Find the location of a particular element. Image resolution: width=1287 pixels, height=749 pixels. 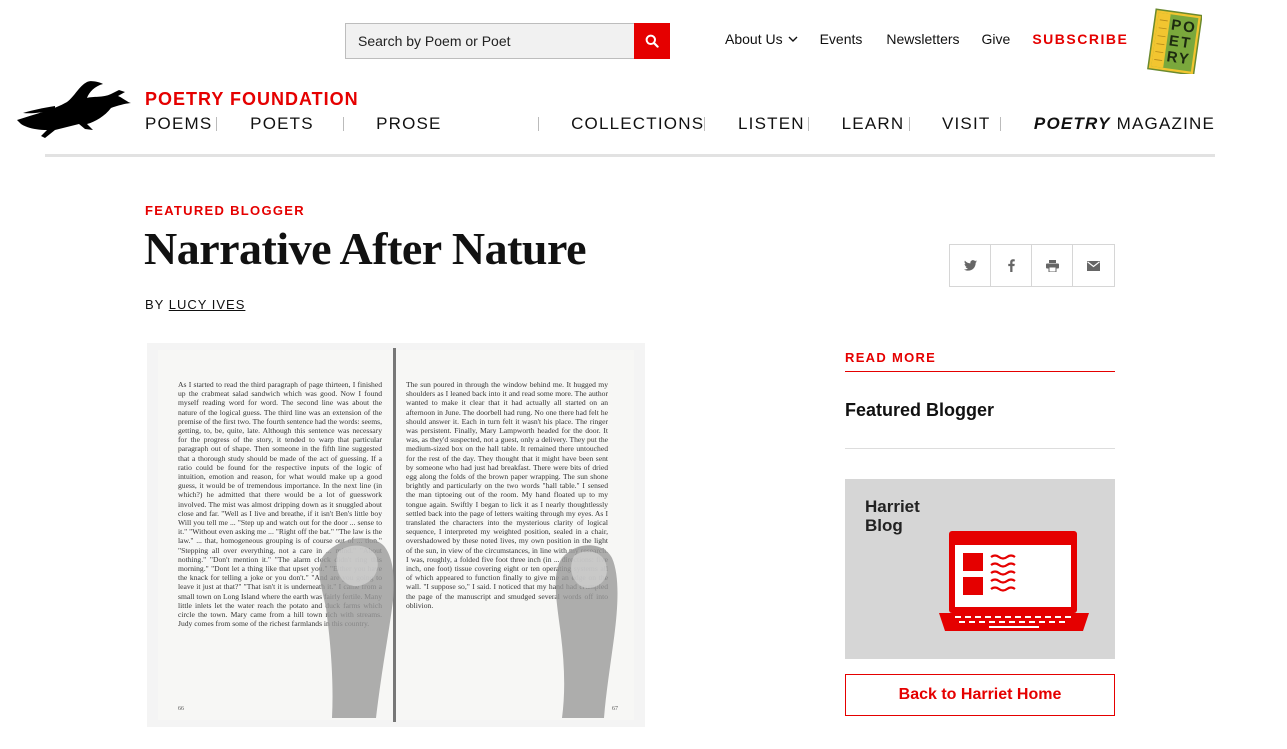

search-button is located at coordinates (652, 41).